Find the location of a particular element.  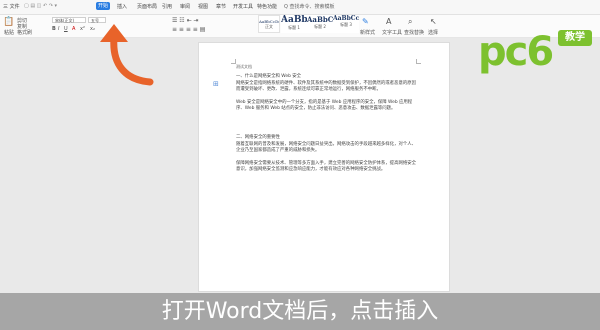

style-heading-1: AaBb 标题 1 is located at coordinates (294, 24).